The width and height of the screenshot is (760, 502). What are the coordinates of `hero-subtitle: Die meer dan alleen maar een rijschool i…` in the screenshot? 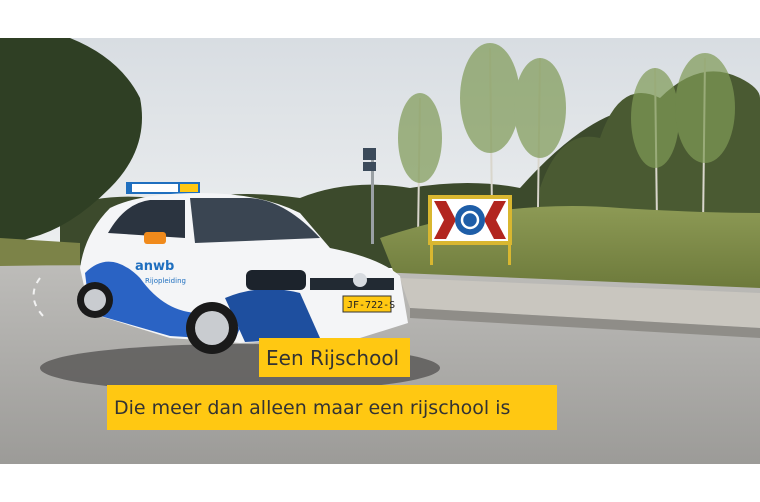 It's located at (332, 407).